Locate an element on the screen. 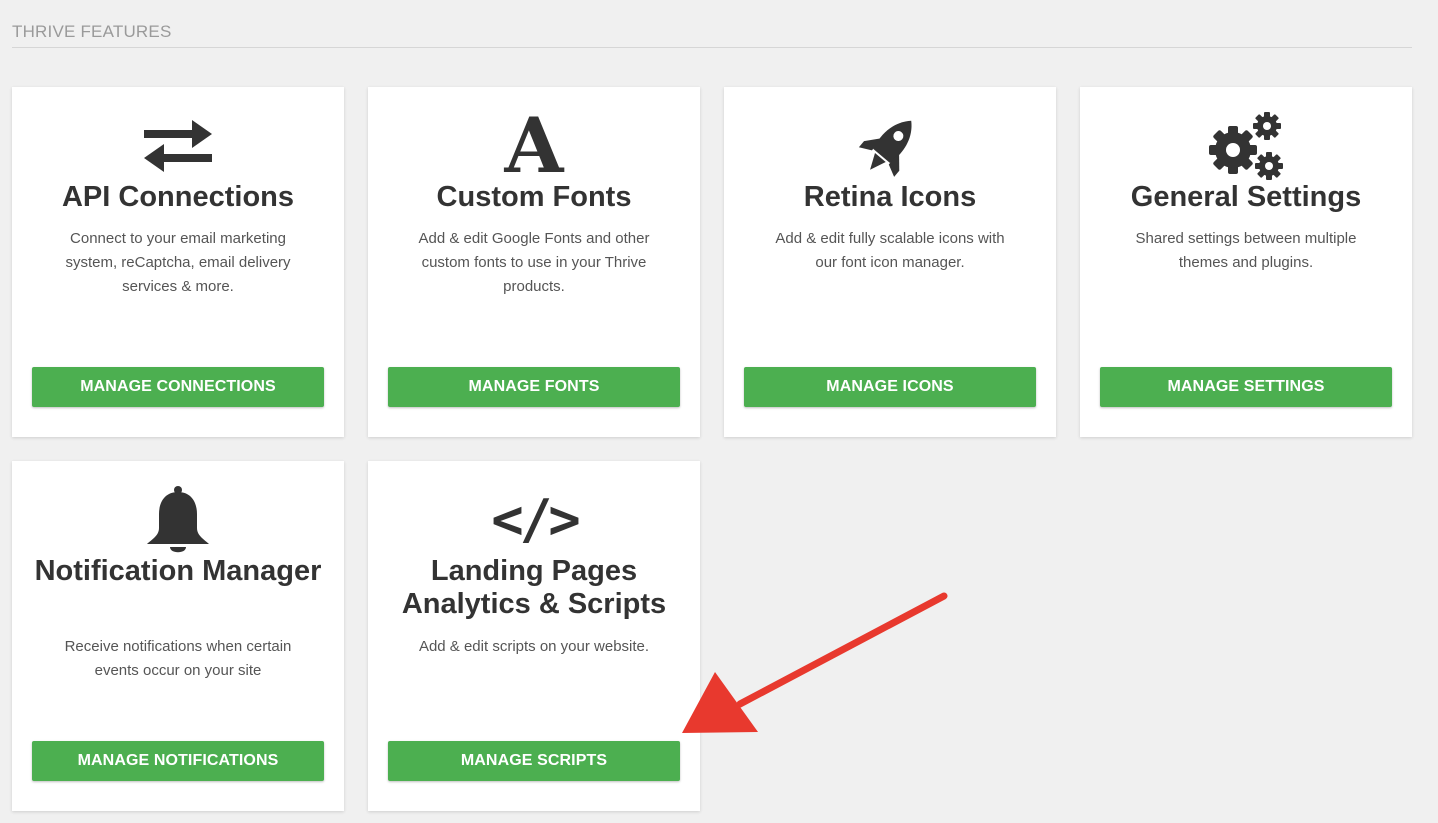 The width and height of the screenshot is (1438, 823). code-icon-glyph: </> is located at coordinates (536, 519).